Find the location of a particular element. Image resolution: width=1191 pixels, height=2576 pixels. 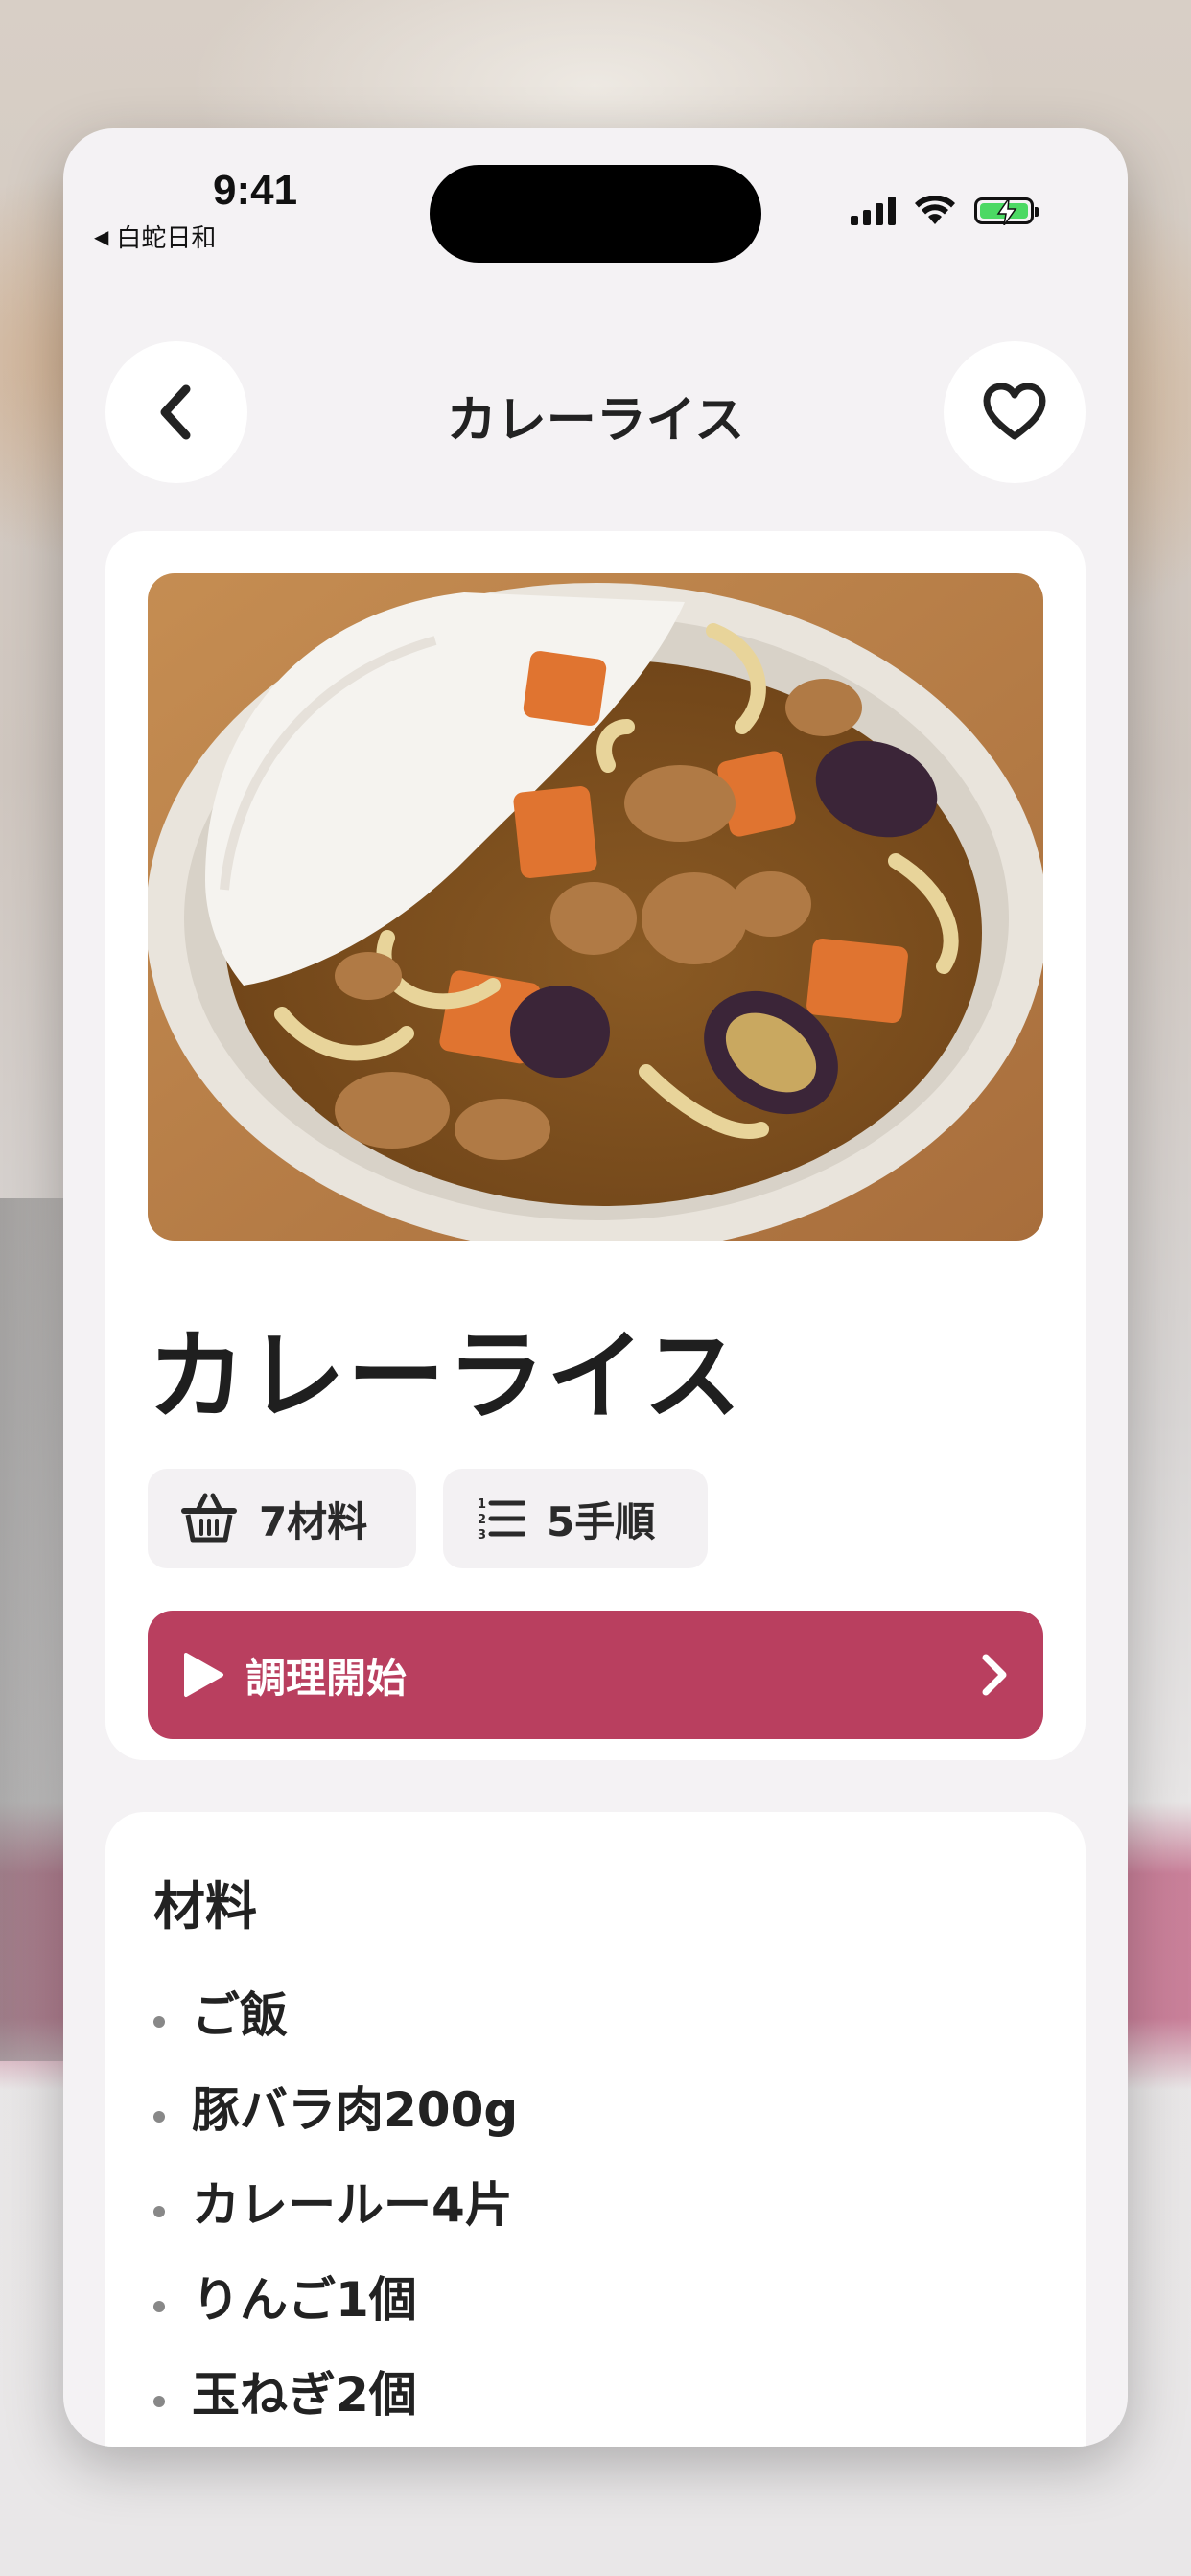

ingredients-count-label: 7材料 is located at coordinates (313, 1521).